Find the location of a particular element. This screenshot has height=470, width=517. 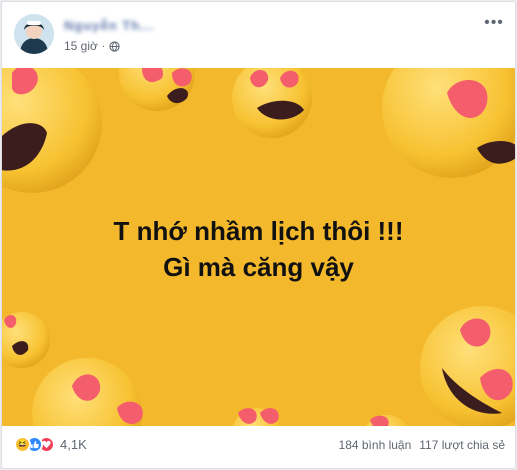

post-footer: 😆 4,1K 184 bình luận 117 lượt chia sẻ is located at coordinates (258, 446).